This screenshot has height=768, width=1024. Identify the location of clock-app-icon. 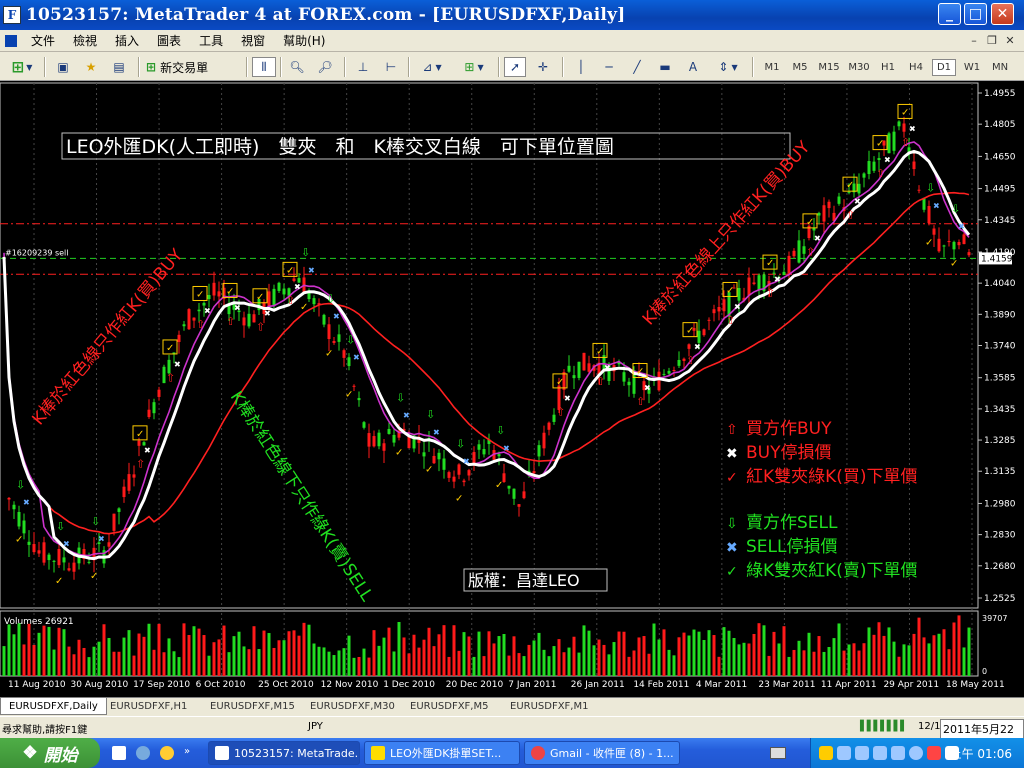
(916, 753).